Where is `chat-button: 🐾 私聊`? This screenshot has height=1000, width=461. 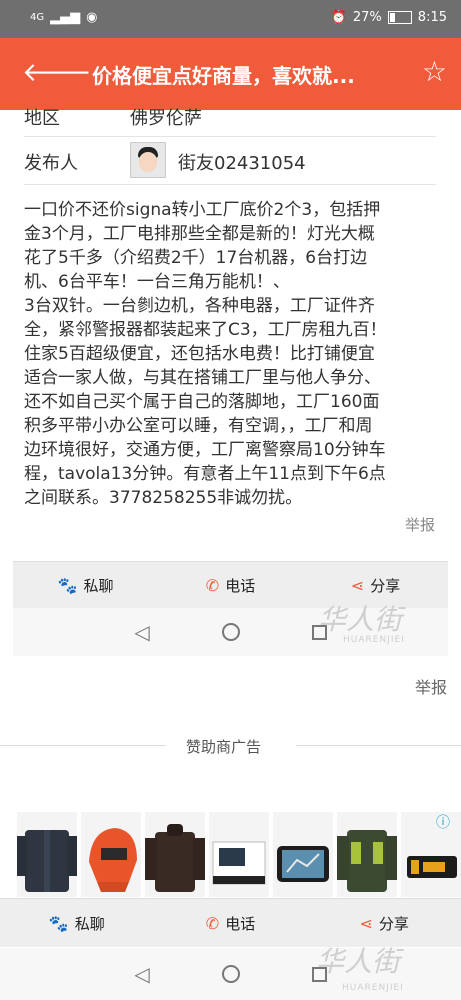
chat-button: 🐾 私聊 is located at coordinates (85, 585).